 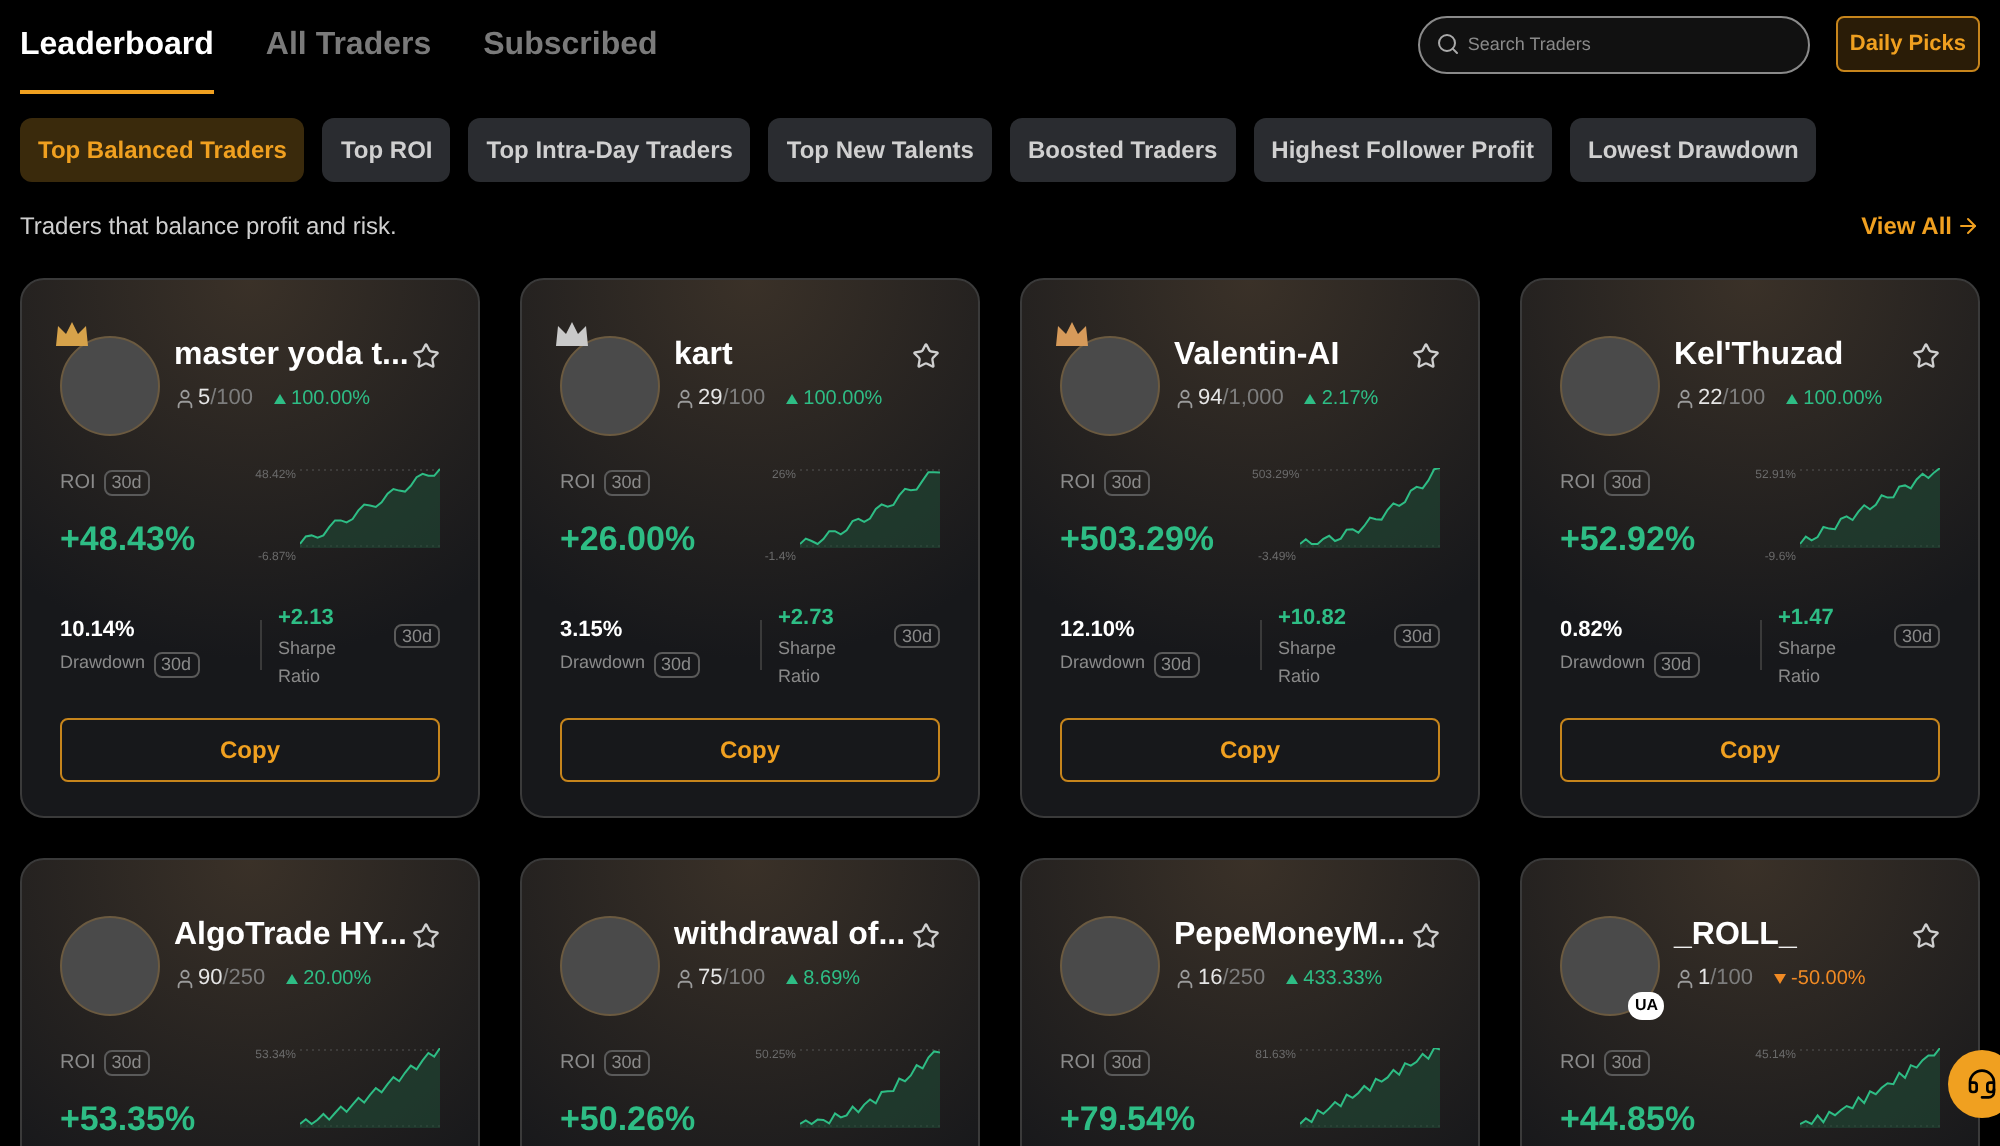 What do you see at coordinates (1968, 226) in the screenshot?
I see `arrow-right-icon` at bounding box center [1968, 226].